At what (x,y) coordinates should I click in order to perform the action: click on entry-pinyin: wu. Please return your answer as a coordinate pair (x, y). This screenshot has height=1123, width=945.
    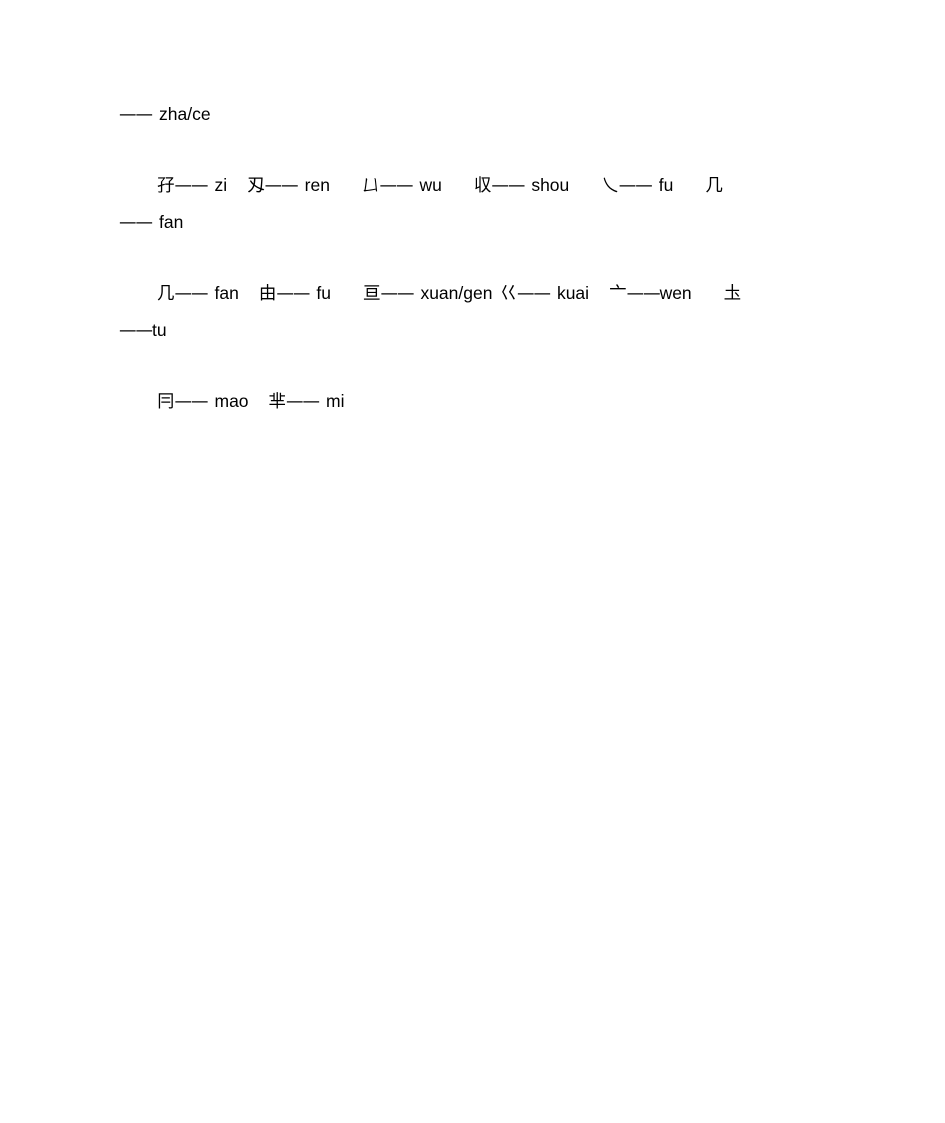
    Looking at the image, I should click on (430, 185).